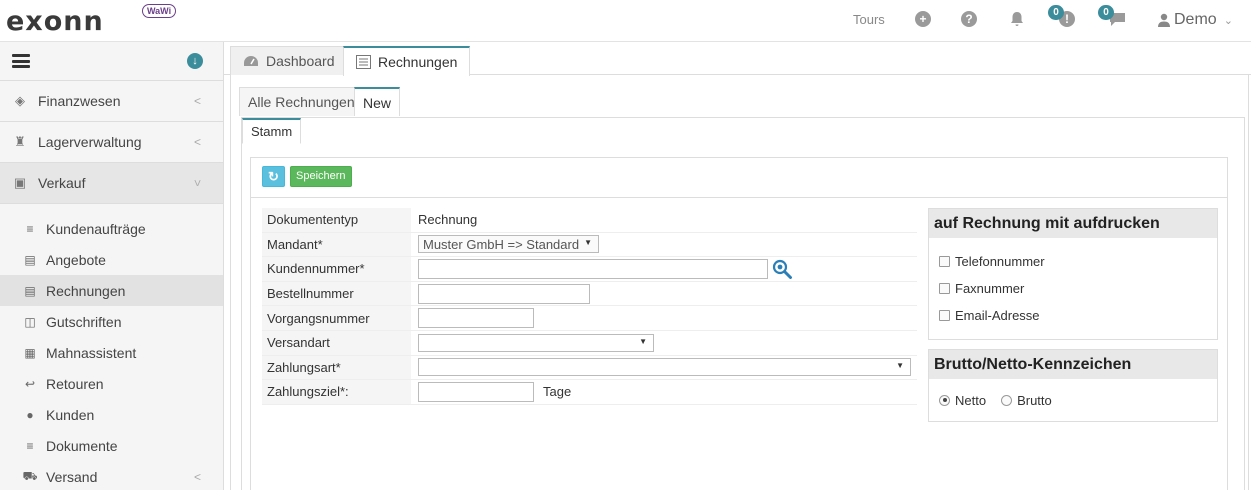 The image size is (1251, 490). What do you see at coordinates (111, 142) in the screenshot?
I see `sidebar-section-lagerverwaltung: ♜ Lagerverwaltung <` at bounding box center [111, 142].